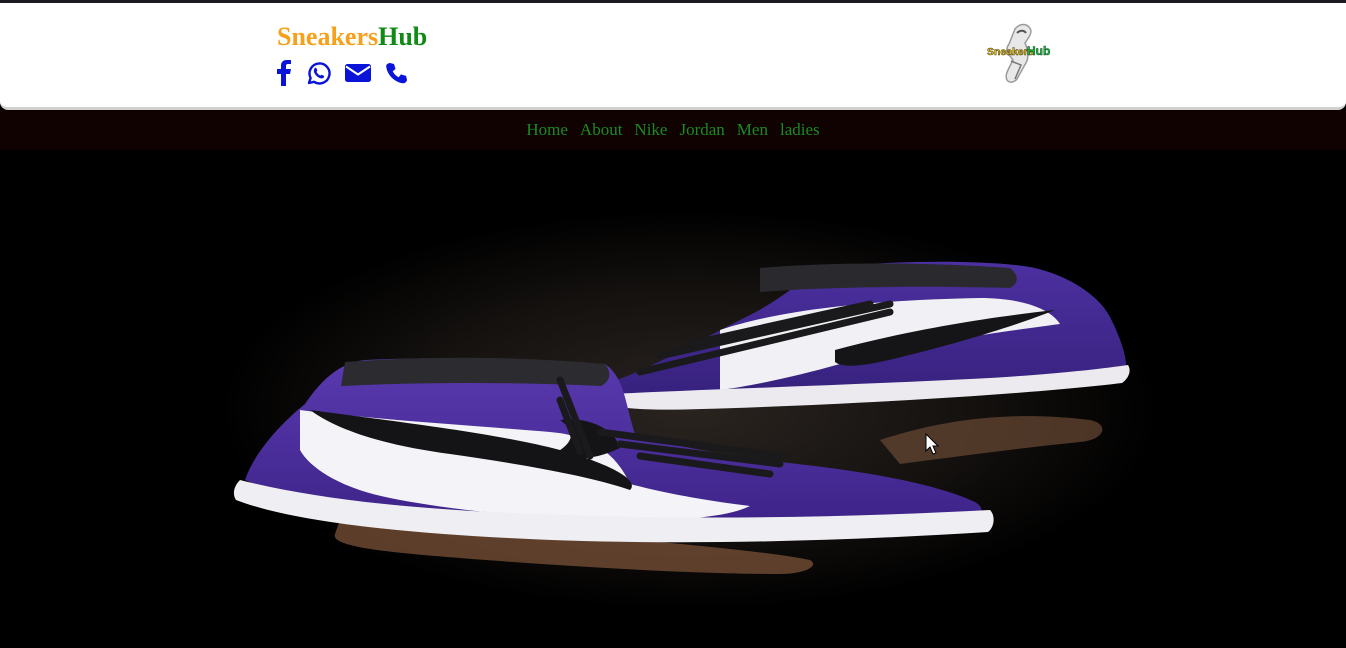 This screenshot has height=648, width=1346. I want to click on nav-item-home: Home, so click(547, 130).